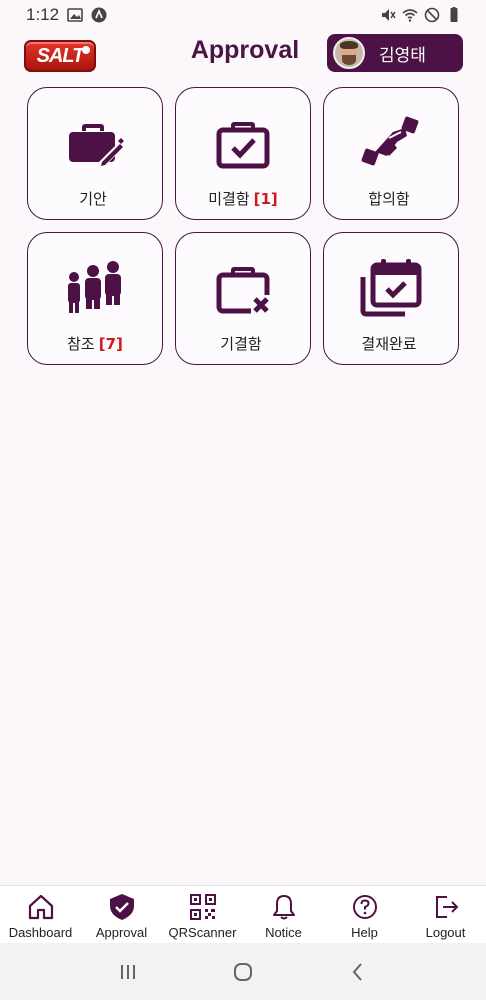  Describe the element at coordinates (94, 287) in the screenshot. I see `people-icon` at that location.